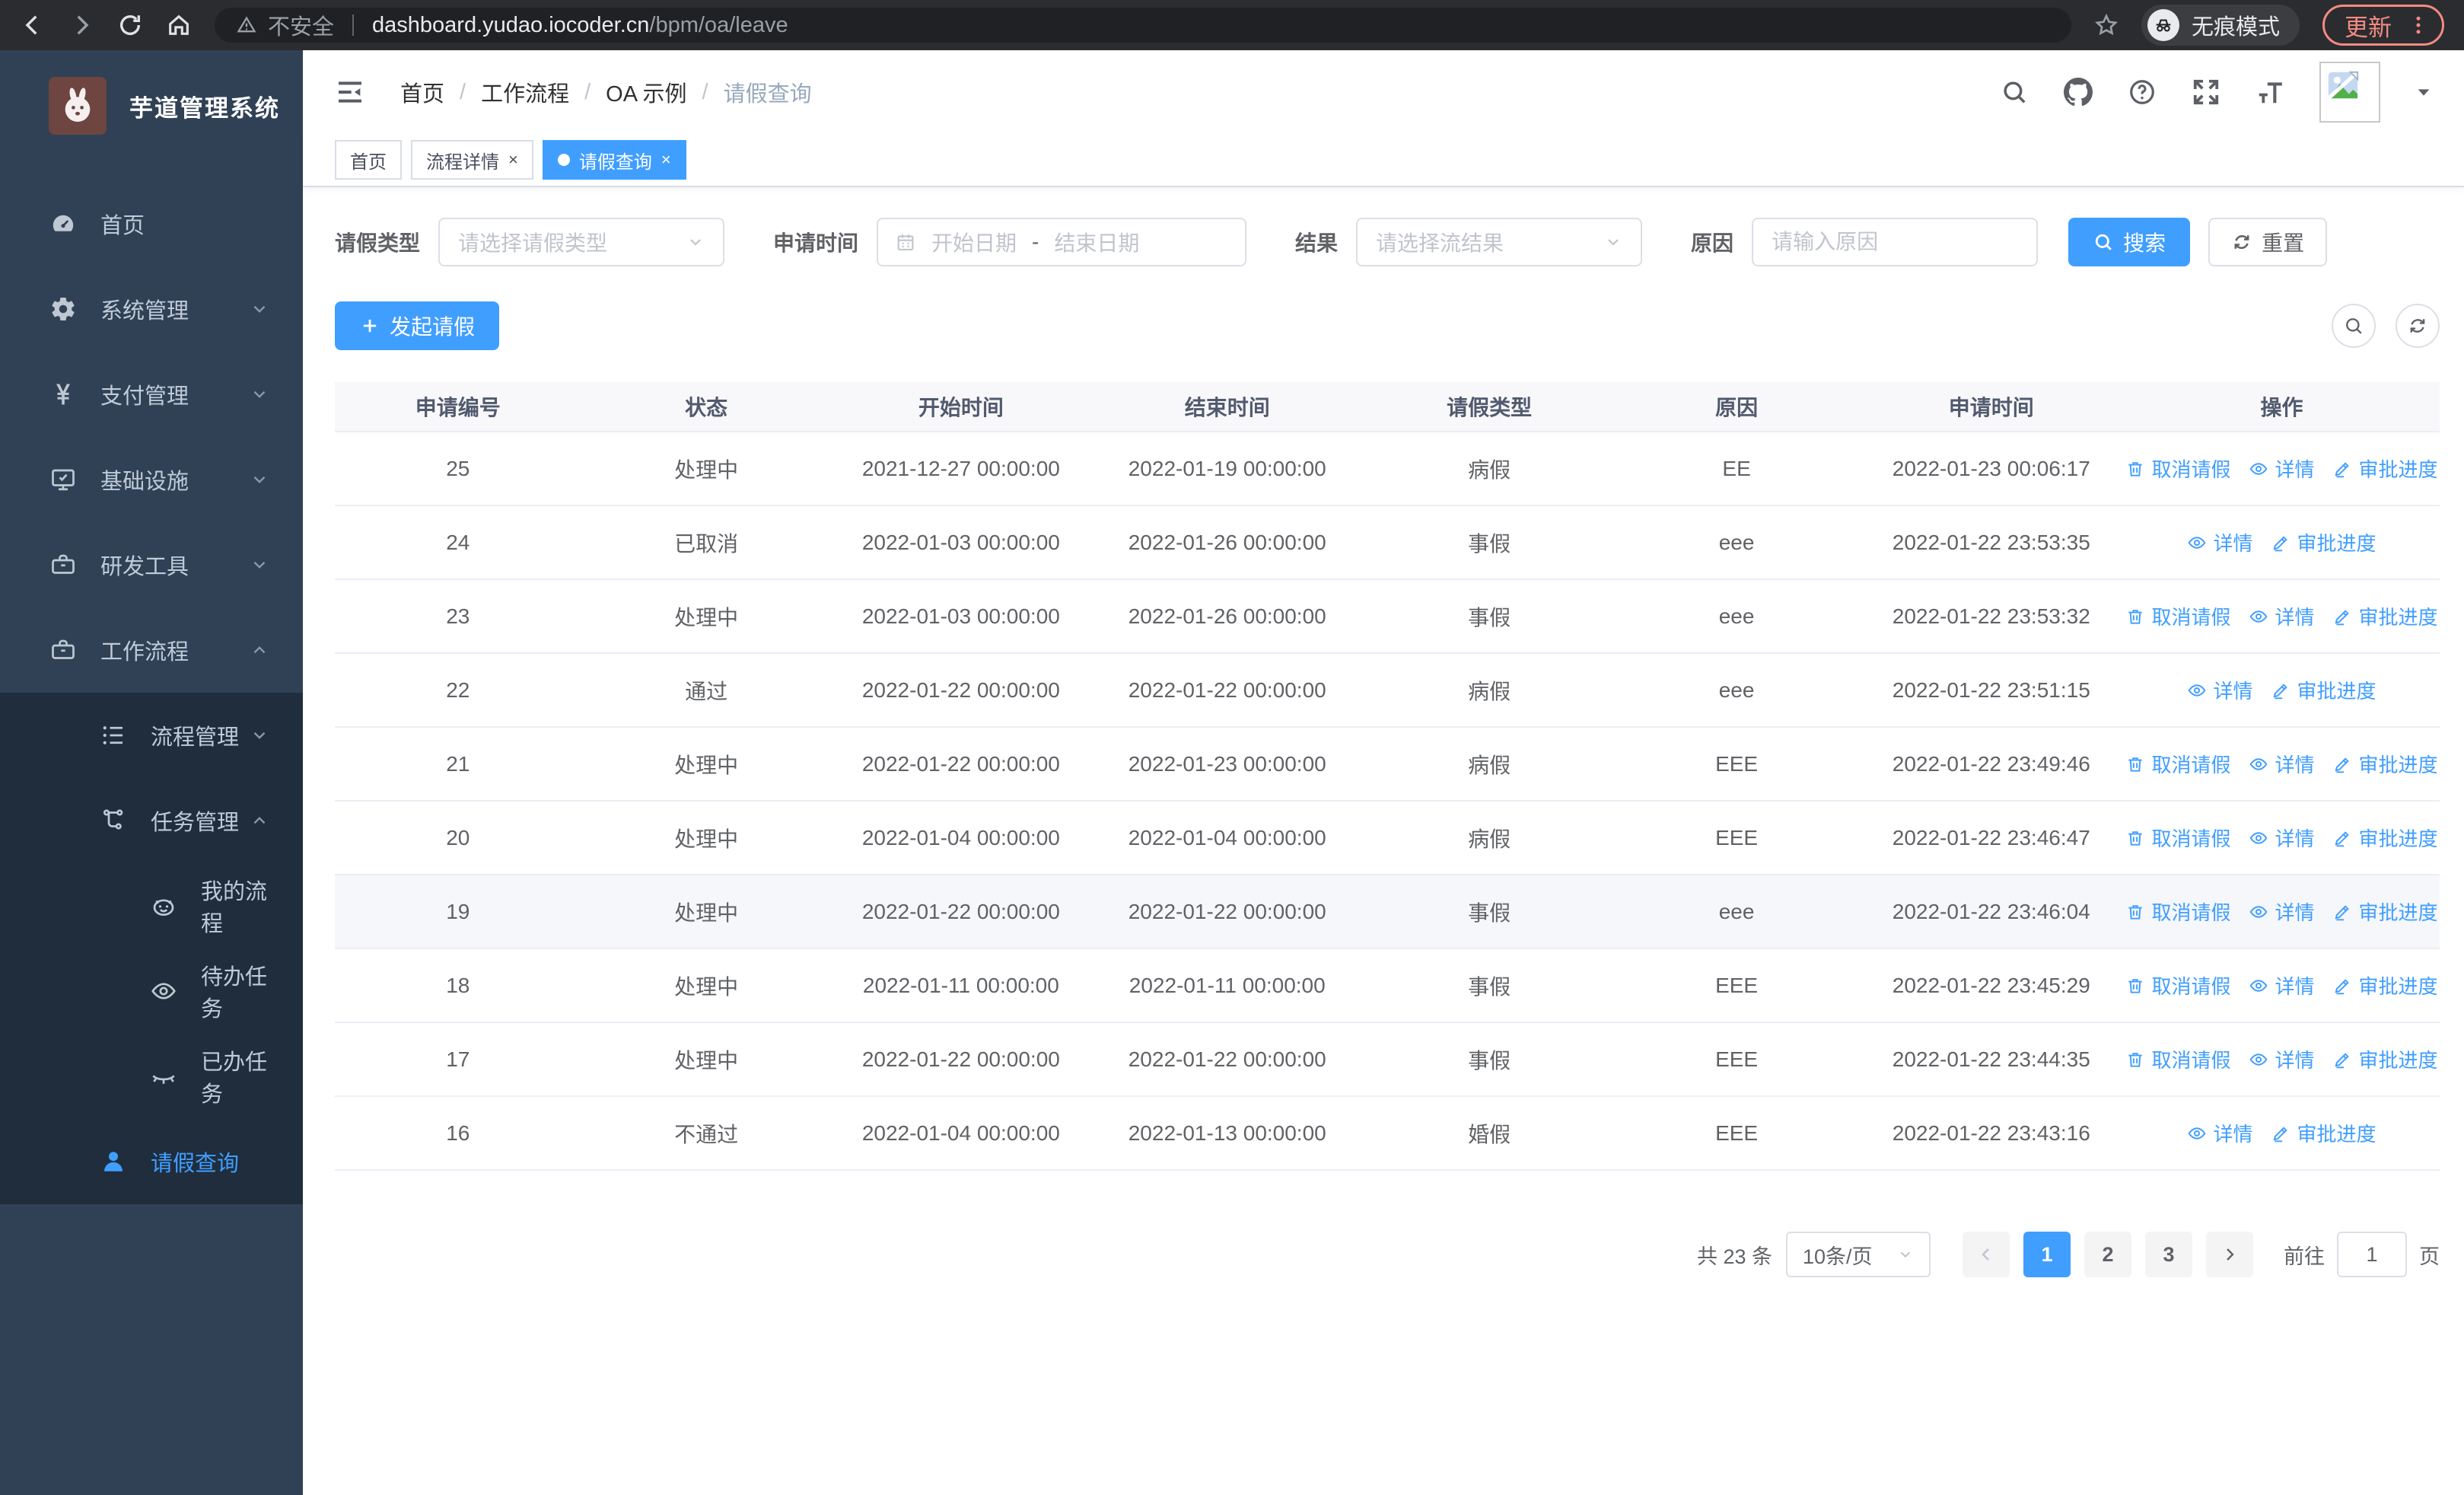  What do you see at coordinates (1227, 985) in the screenshot?
I see `cell-end: 2022-01-11 00:00:00` at bounding box center [1227, 985].